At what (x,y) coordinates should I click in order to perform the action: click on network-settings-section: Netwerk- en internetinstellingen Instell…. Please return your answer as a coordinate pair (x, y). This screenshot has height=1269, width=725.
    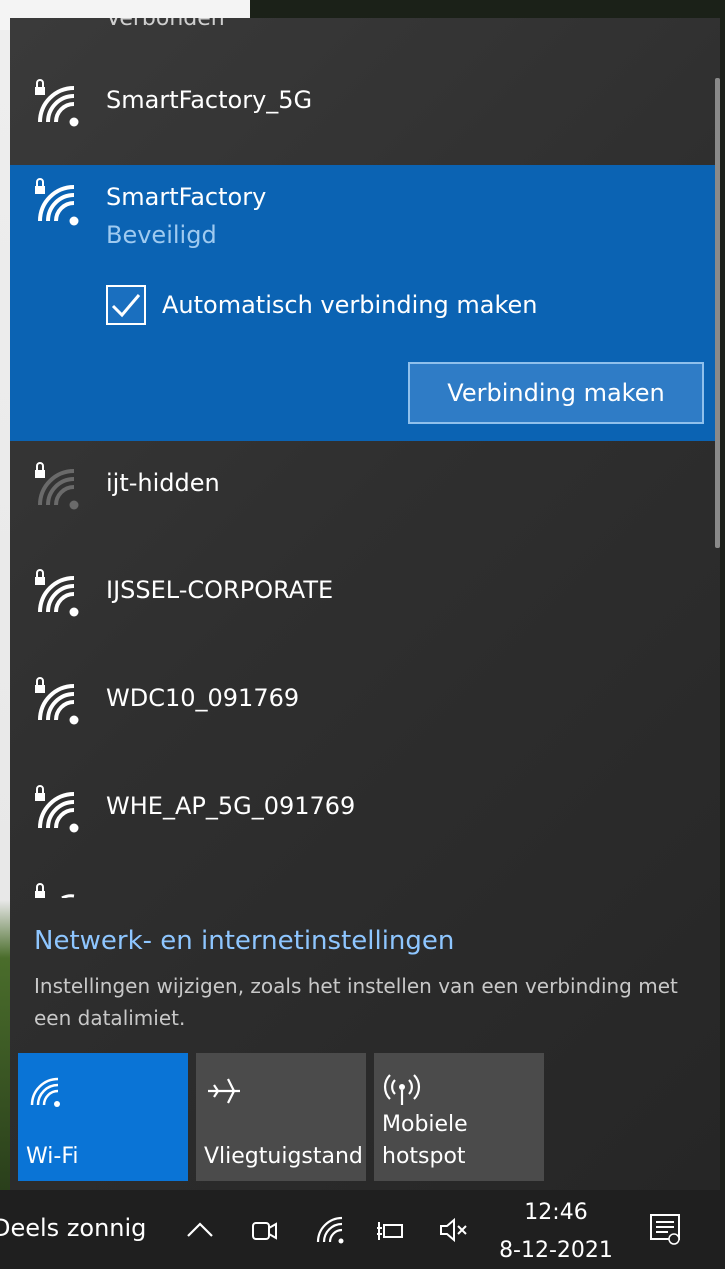
    Looking at the image, I should click on (365, 973).